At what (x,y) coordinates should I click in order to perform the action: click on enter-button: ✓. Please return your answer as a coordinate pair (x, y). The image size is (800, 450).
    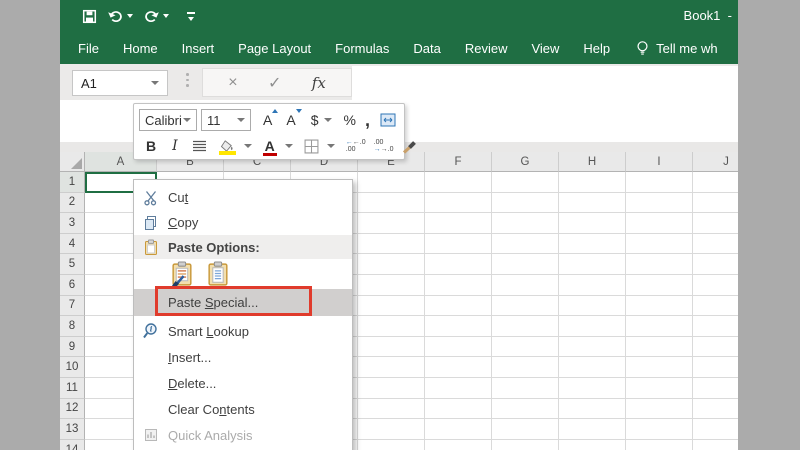
    Looking at the image, I should click on (274, 83).